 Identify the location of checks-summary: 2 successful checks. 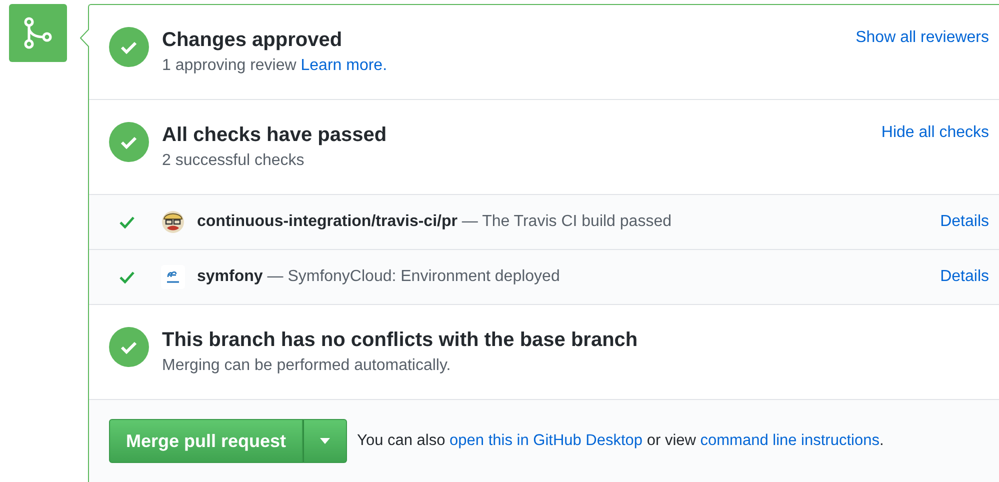
(234, 161).